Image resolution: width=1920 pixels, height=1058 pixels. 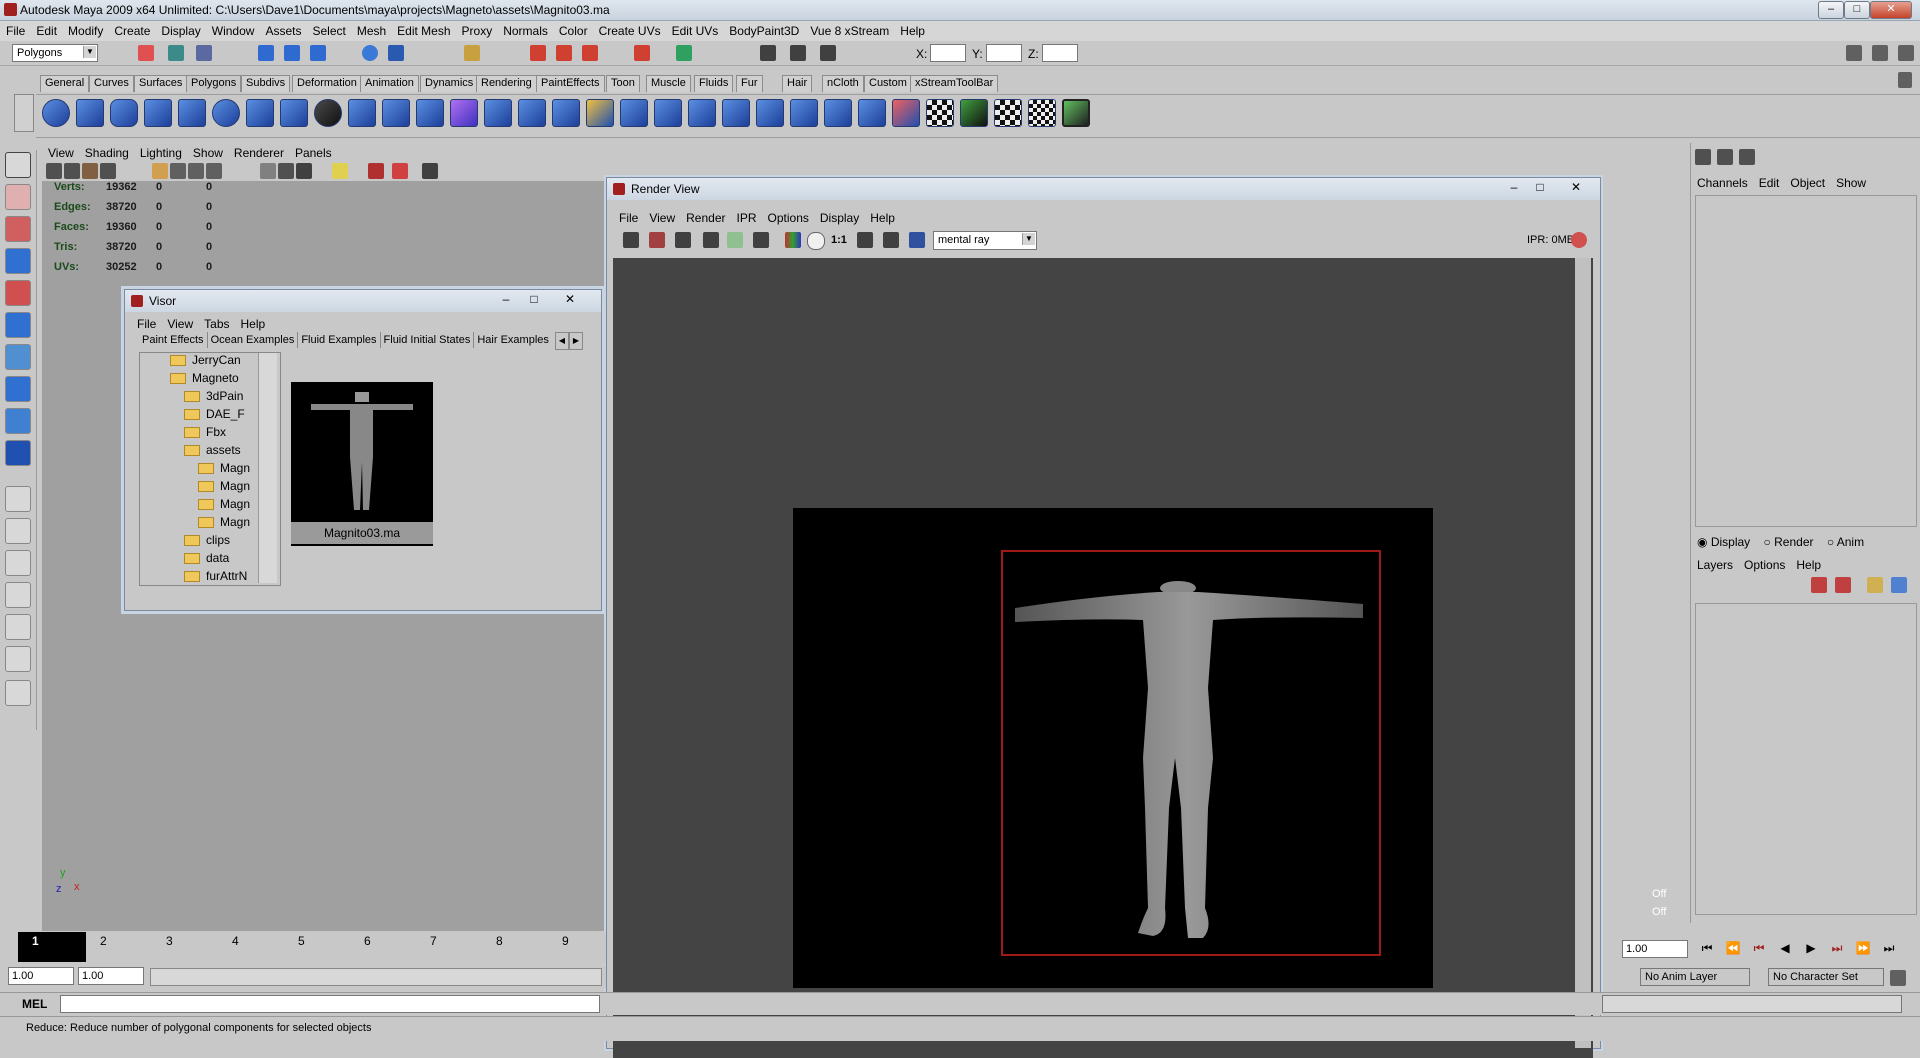 What do you see at coordinates (389, 83) in the screenshot?
I see `tab-animation: Animation` at bounding box center [389, 83].